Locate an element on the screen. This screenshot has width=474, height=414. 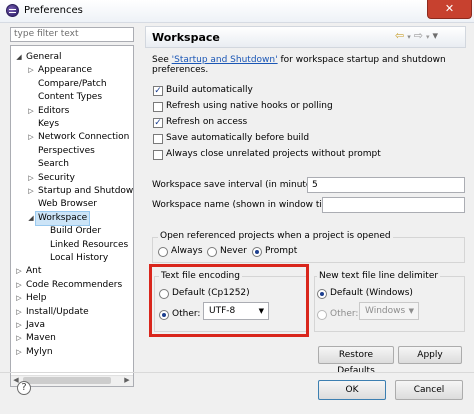
view-menu-icon: ▾ is located at coordinates (436, 35).